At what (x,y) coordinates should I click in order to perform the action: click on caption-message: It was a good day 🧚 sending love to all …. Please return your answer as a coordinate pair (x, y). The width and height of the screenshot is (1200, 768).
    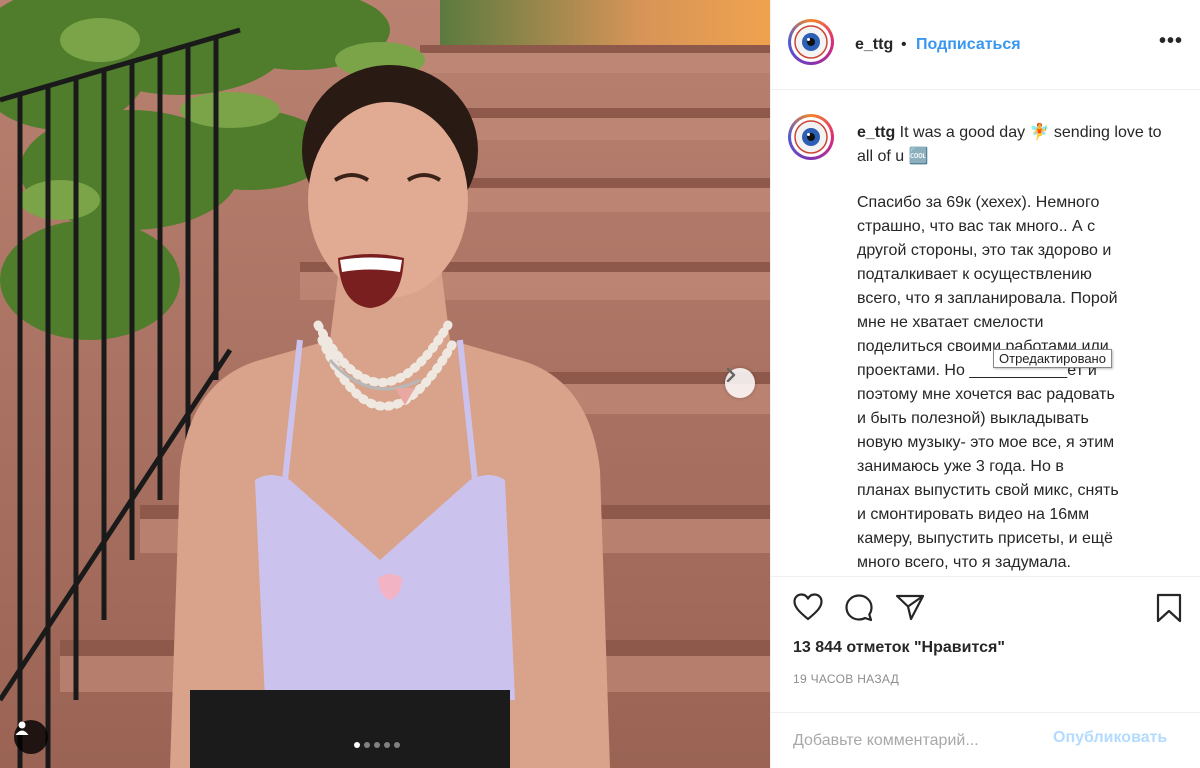
    Looking at the image, I should click on (1009, 144).